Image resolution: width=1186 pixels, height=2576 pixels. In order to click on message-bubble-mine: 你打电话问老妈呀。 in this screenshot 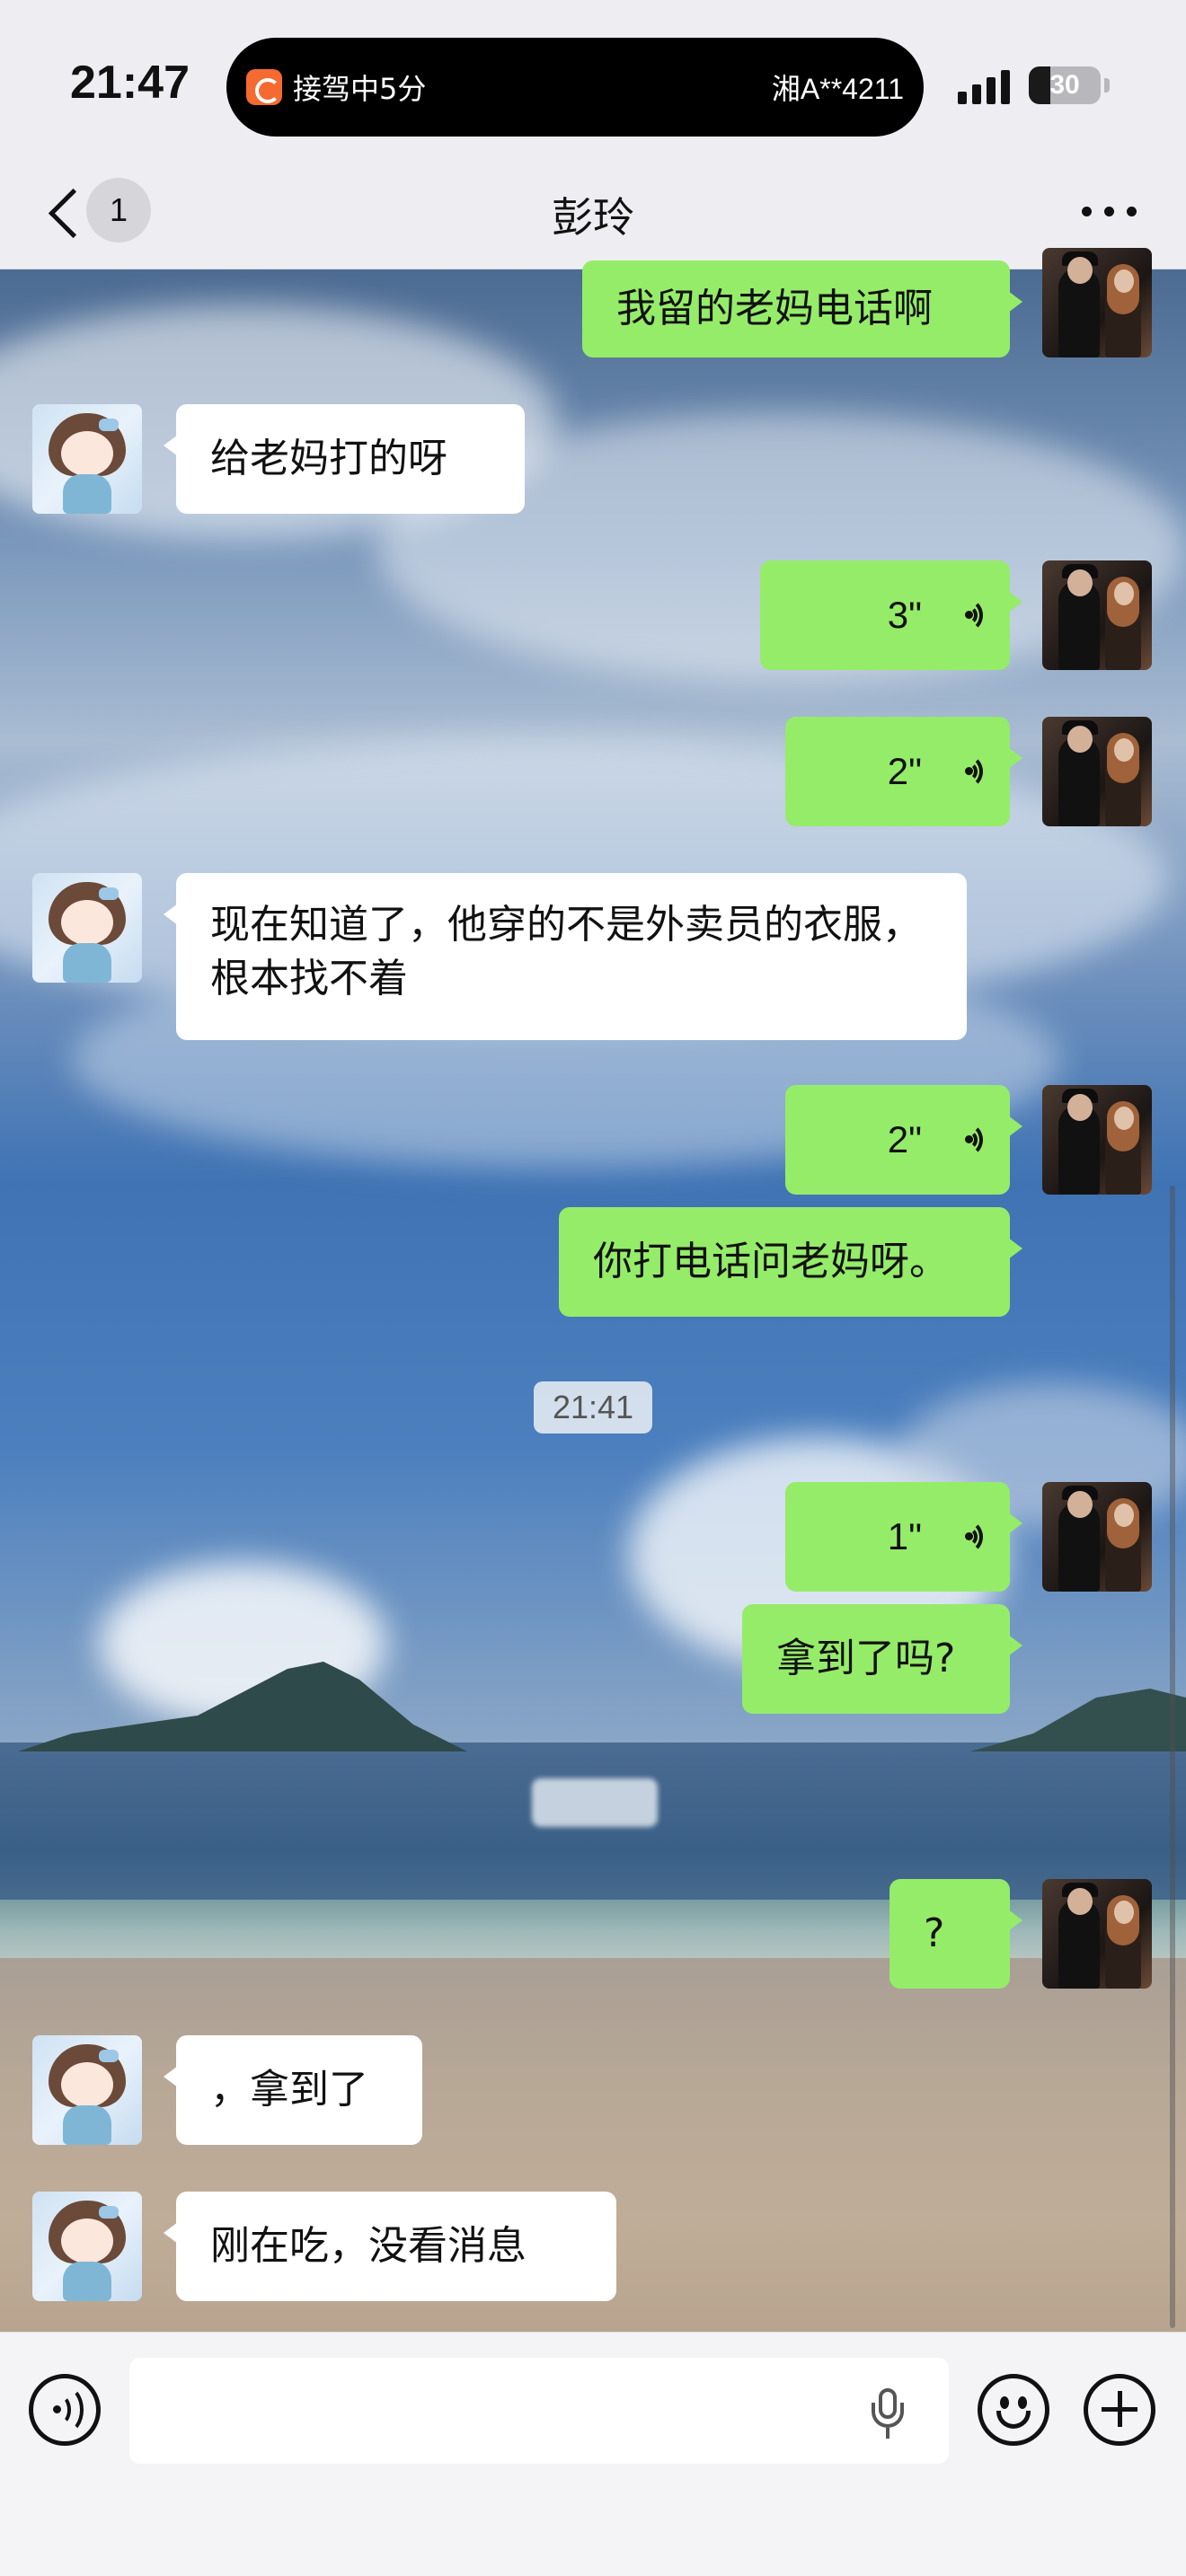, I will do `click(790, 1262)`.